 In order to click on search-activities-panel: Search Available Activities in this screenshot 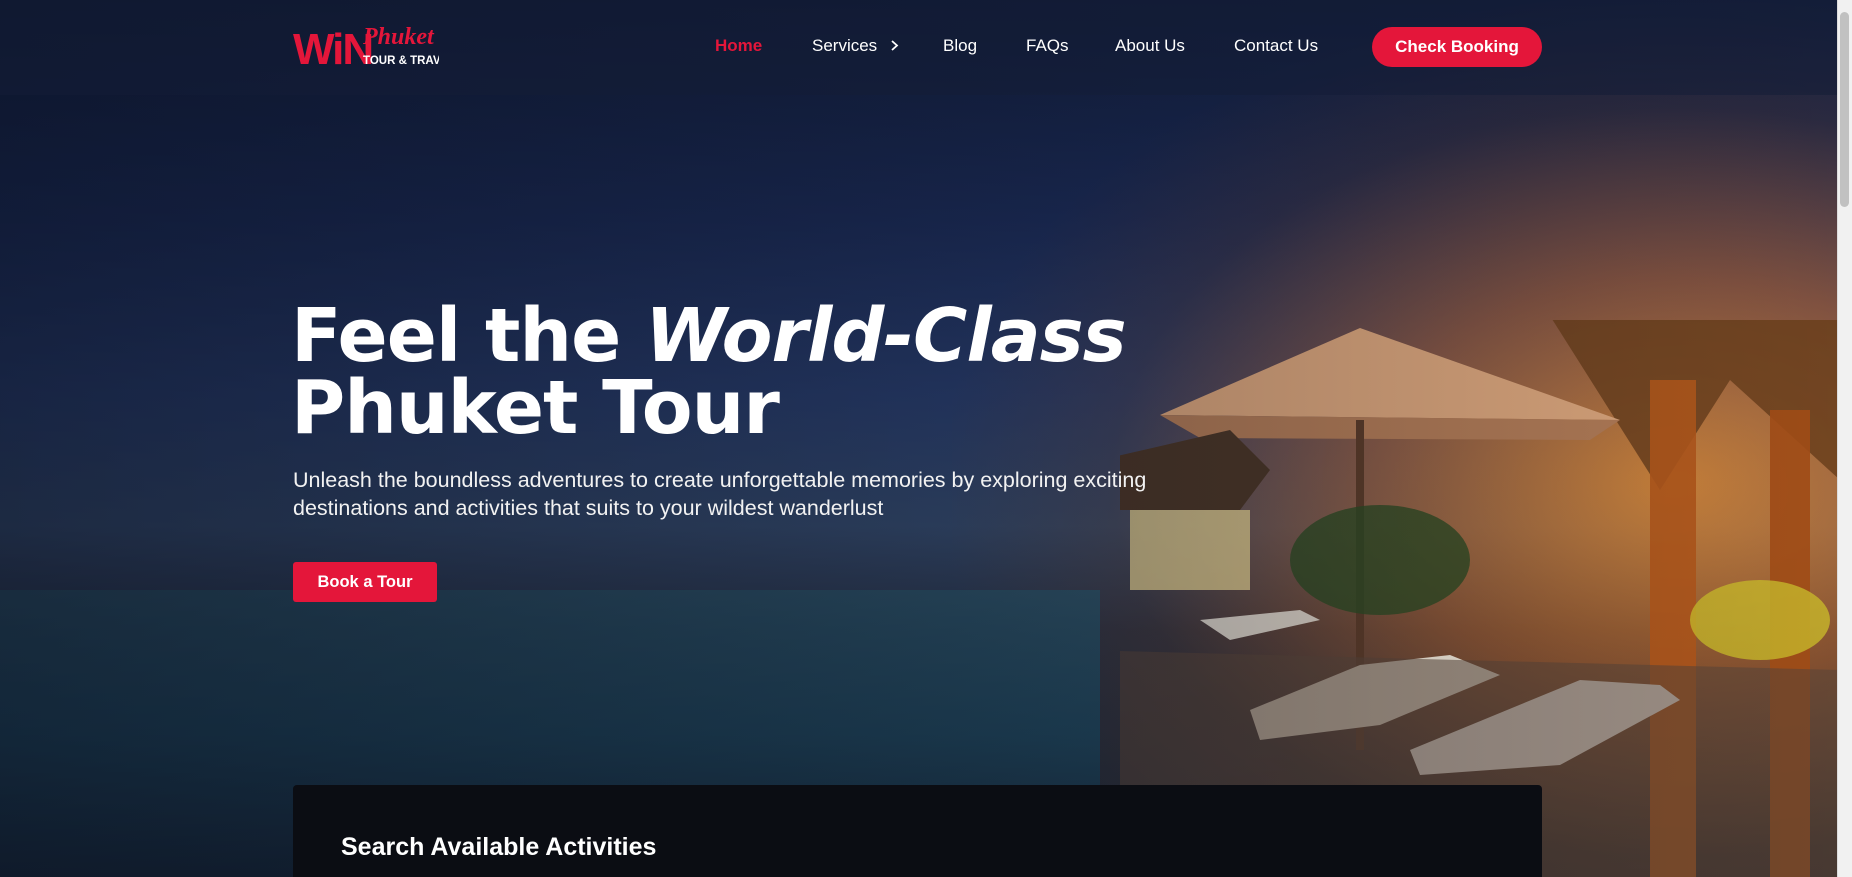, I will do `click(917, 831)`.